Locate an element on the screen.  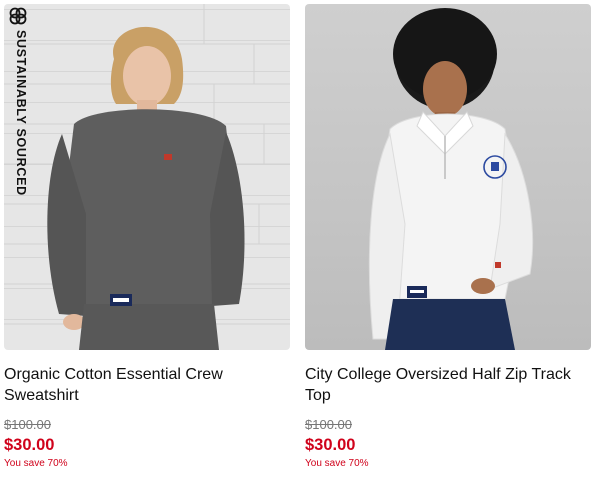
product-title: Organic Cotton Essential Crew Sweatshirt is located at coordinates (147, 385).